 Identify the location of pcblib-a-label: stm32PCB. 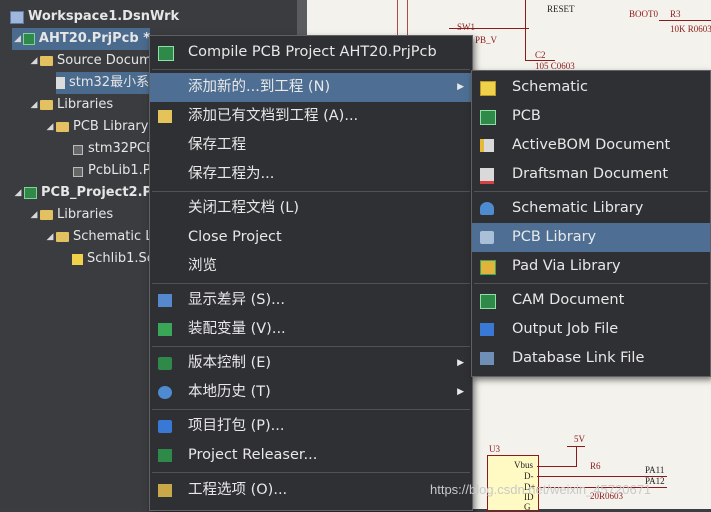
(121, 148).